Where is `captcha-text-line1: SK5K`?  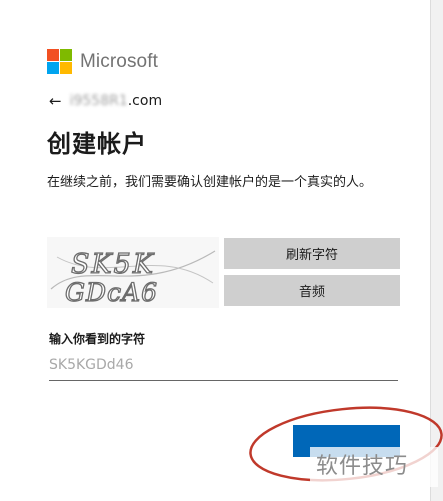
captcha-text-line1: SK5K is located at coordinates (113, 264).